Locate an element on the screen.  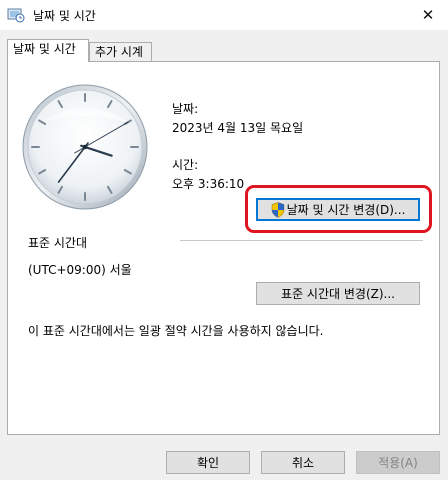
date-value: 2023년 4월 13일 목요일 is located at coordinates (238, 128).